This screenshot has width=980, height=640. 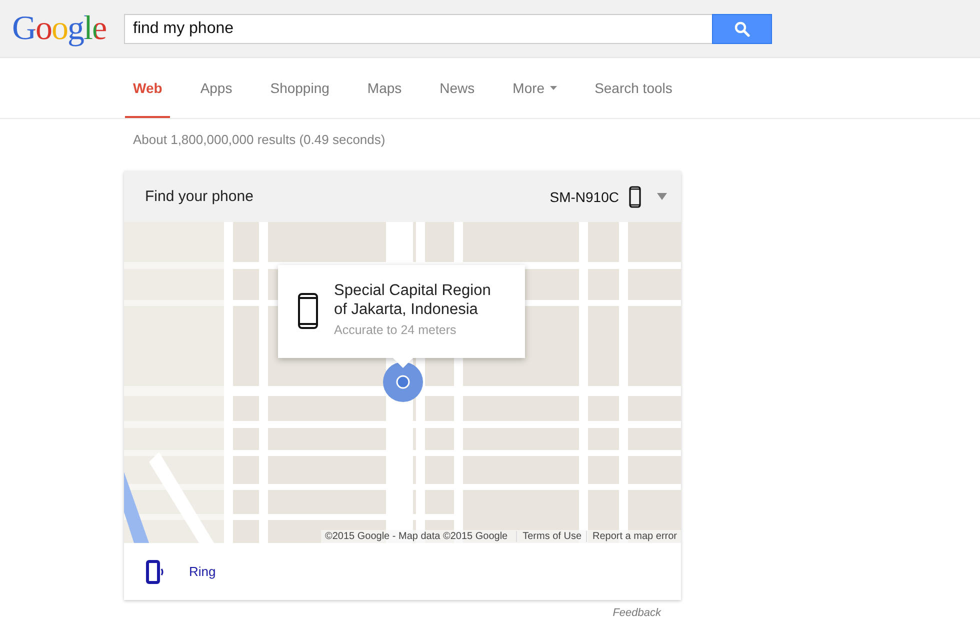 I want to click on nav-tab: Search tools, so click(x=633, y=88).